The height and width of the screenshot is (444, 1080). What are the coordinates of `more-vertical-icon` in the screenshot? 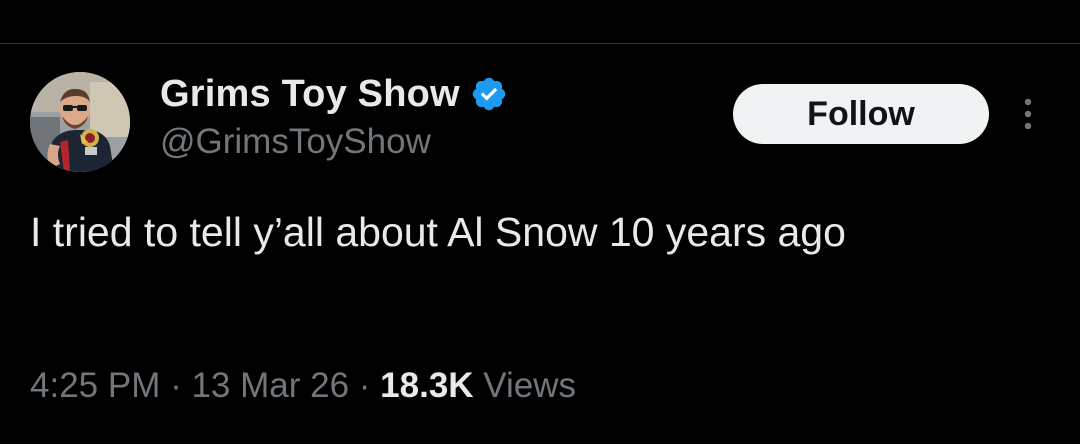 It's located at (1028, 114).